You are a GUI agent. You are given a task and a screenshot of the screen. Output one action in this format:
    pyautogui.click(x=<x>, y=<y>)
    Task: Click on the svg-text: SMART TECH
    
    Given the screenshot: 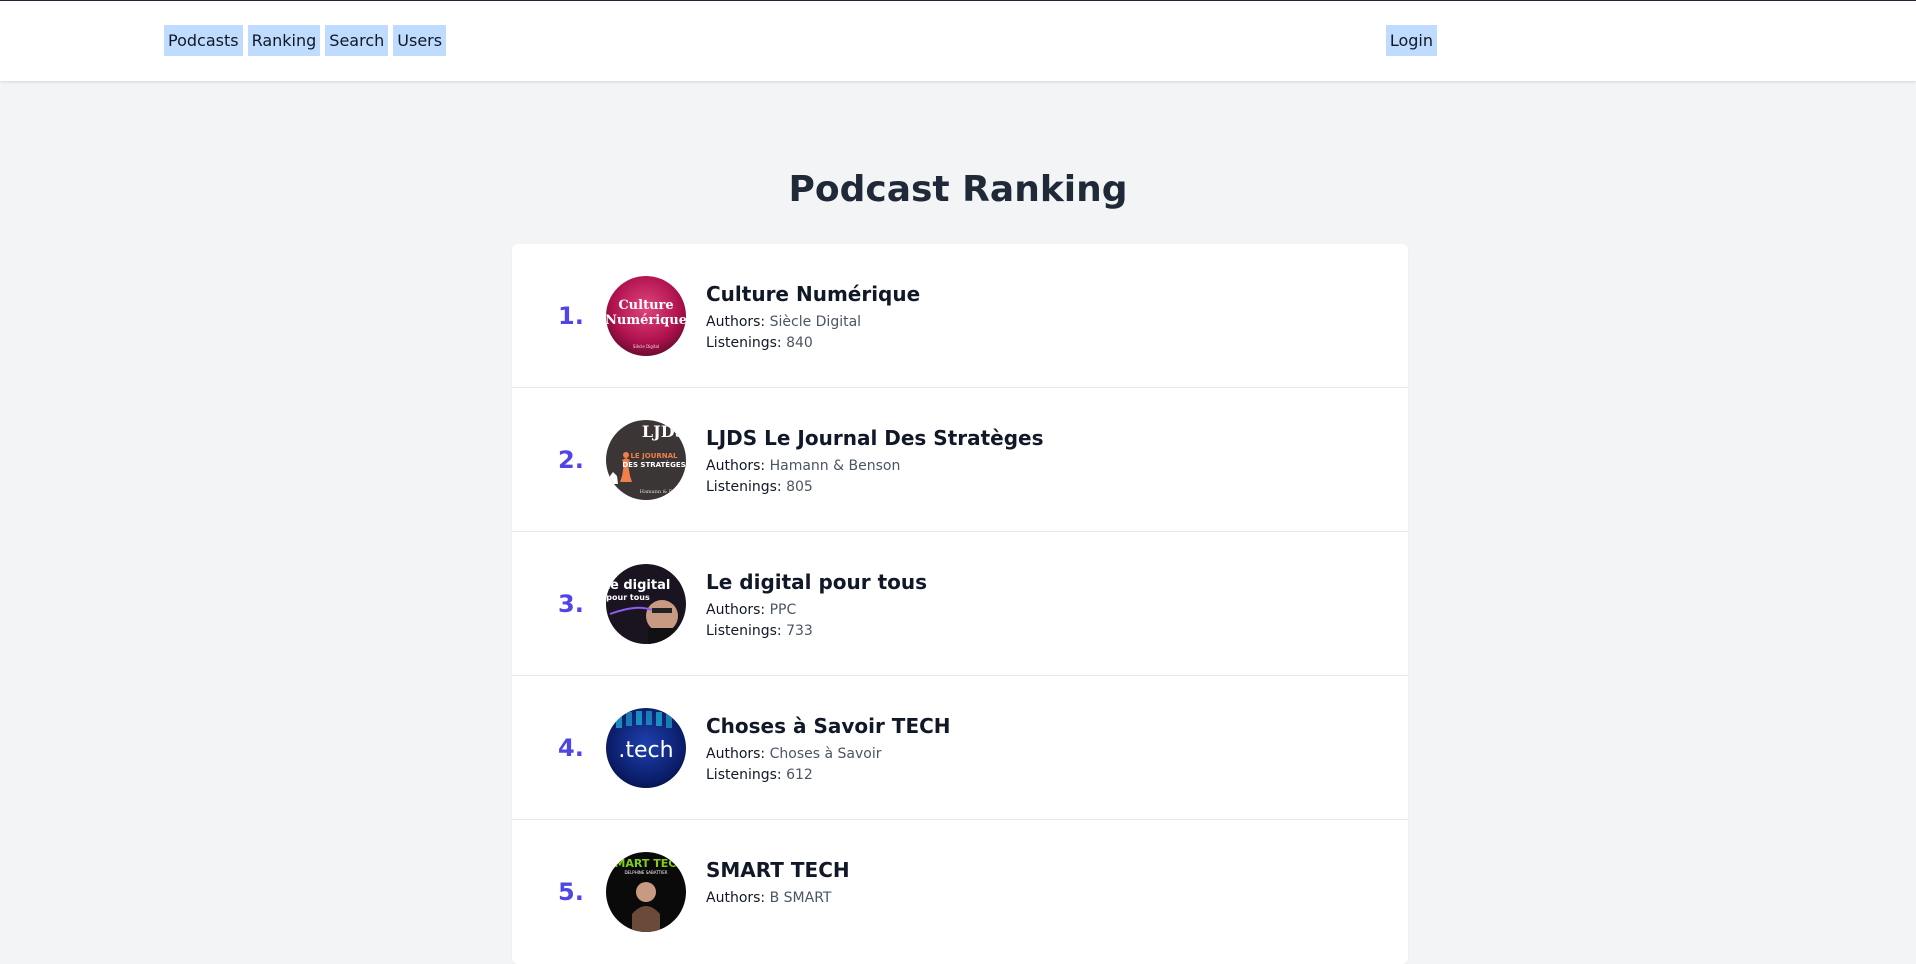 What is the action you would take?
    pyautogui.click(x=646, y=863)
    